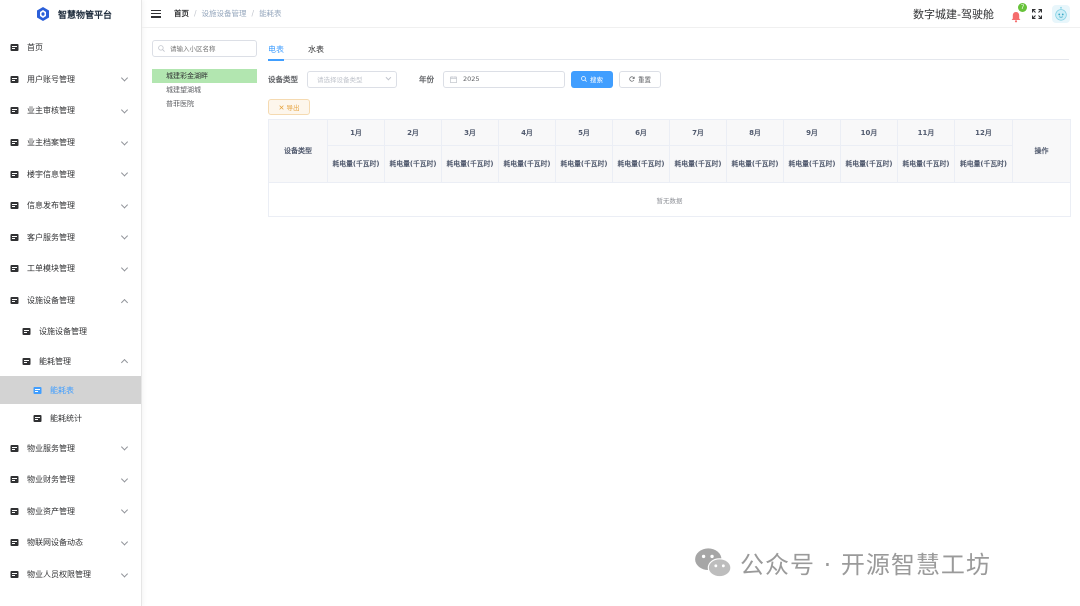 The image size is (1080, 606). I want to click on search-icon, so click(161, 48).